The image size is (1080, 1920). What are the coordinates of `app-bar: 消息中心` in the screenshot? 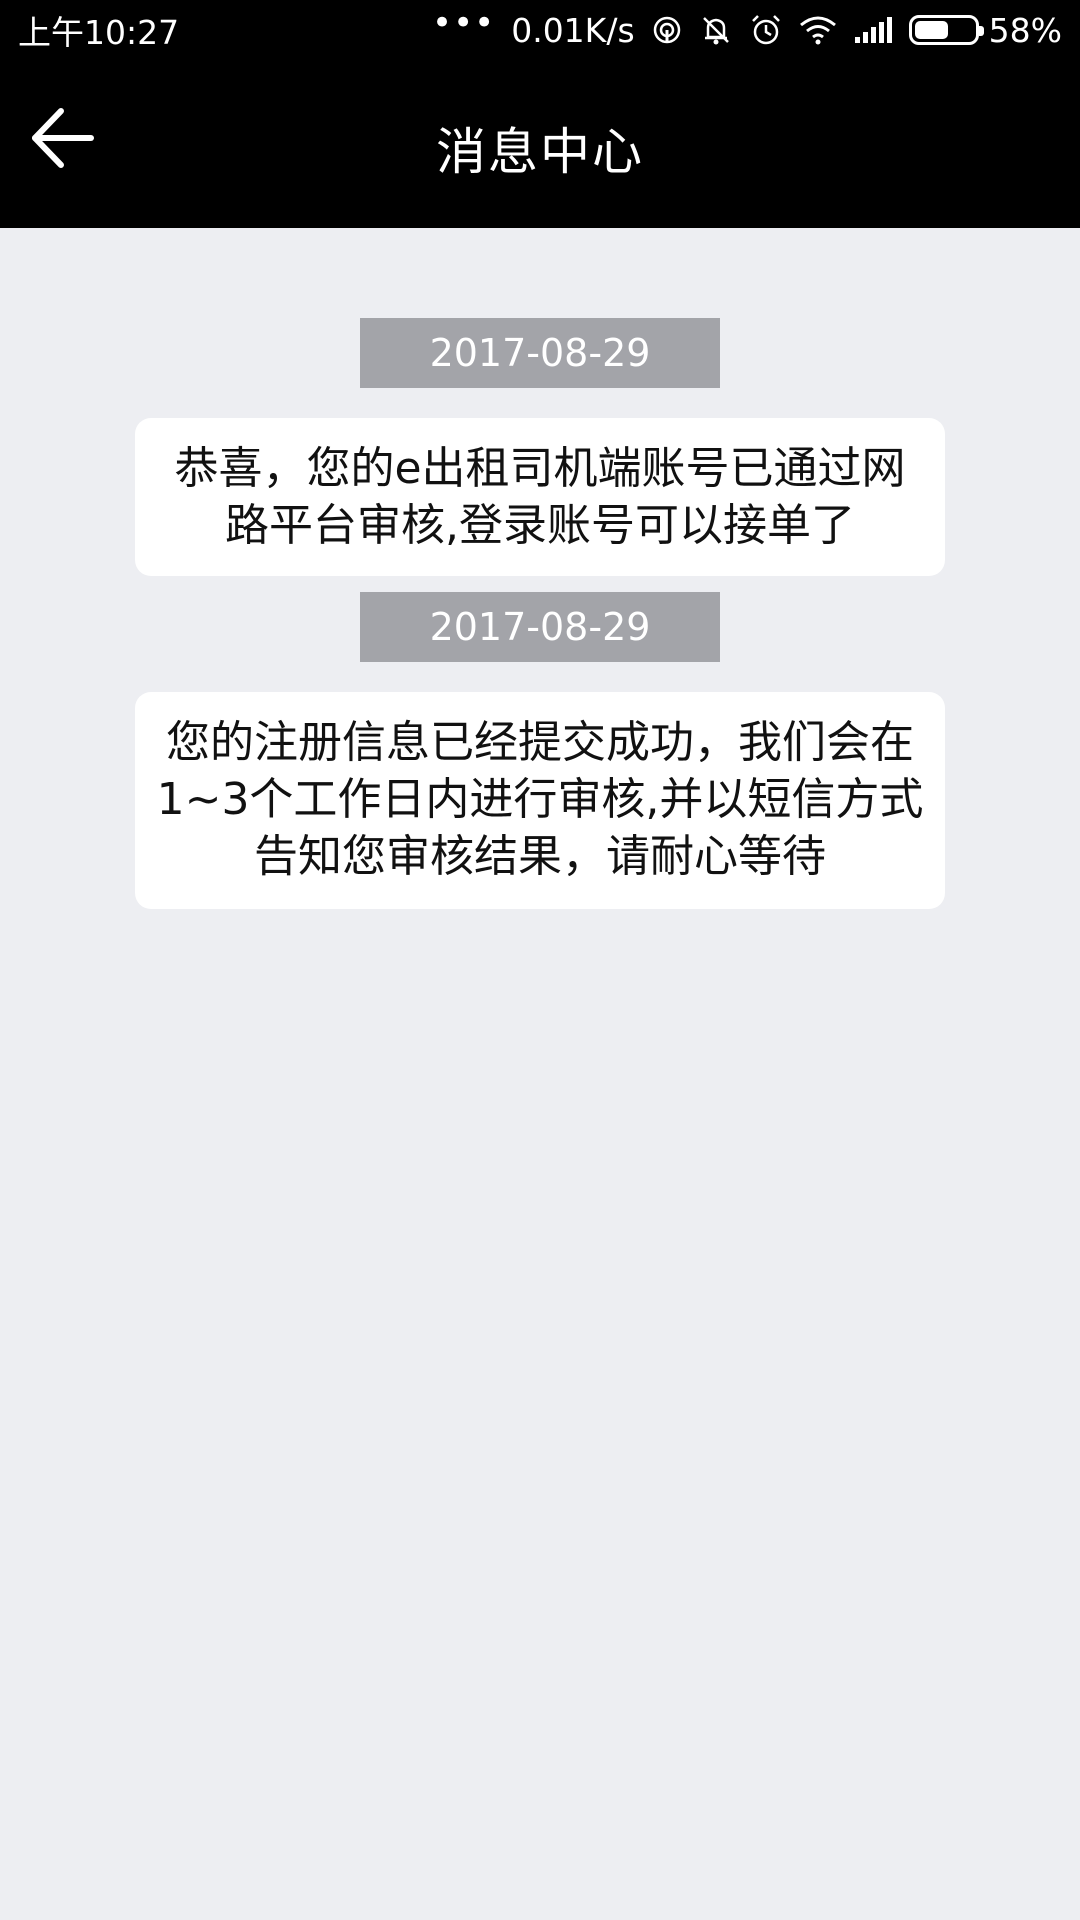 It's located at (540, 144).